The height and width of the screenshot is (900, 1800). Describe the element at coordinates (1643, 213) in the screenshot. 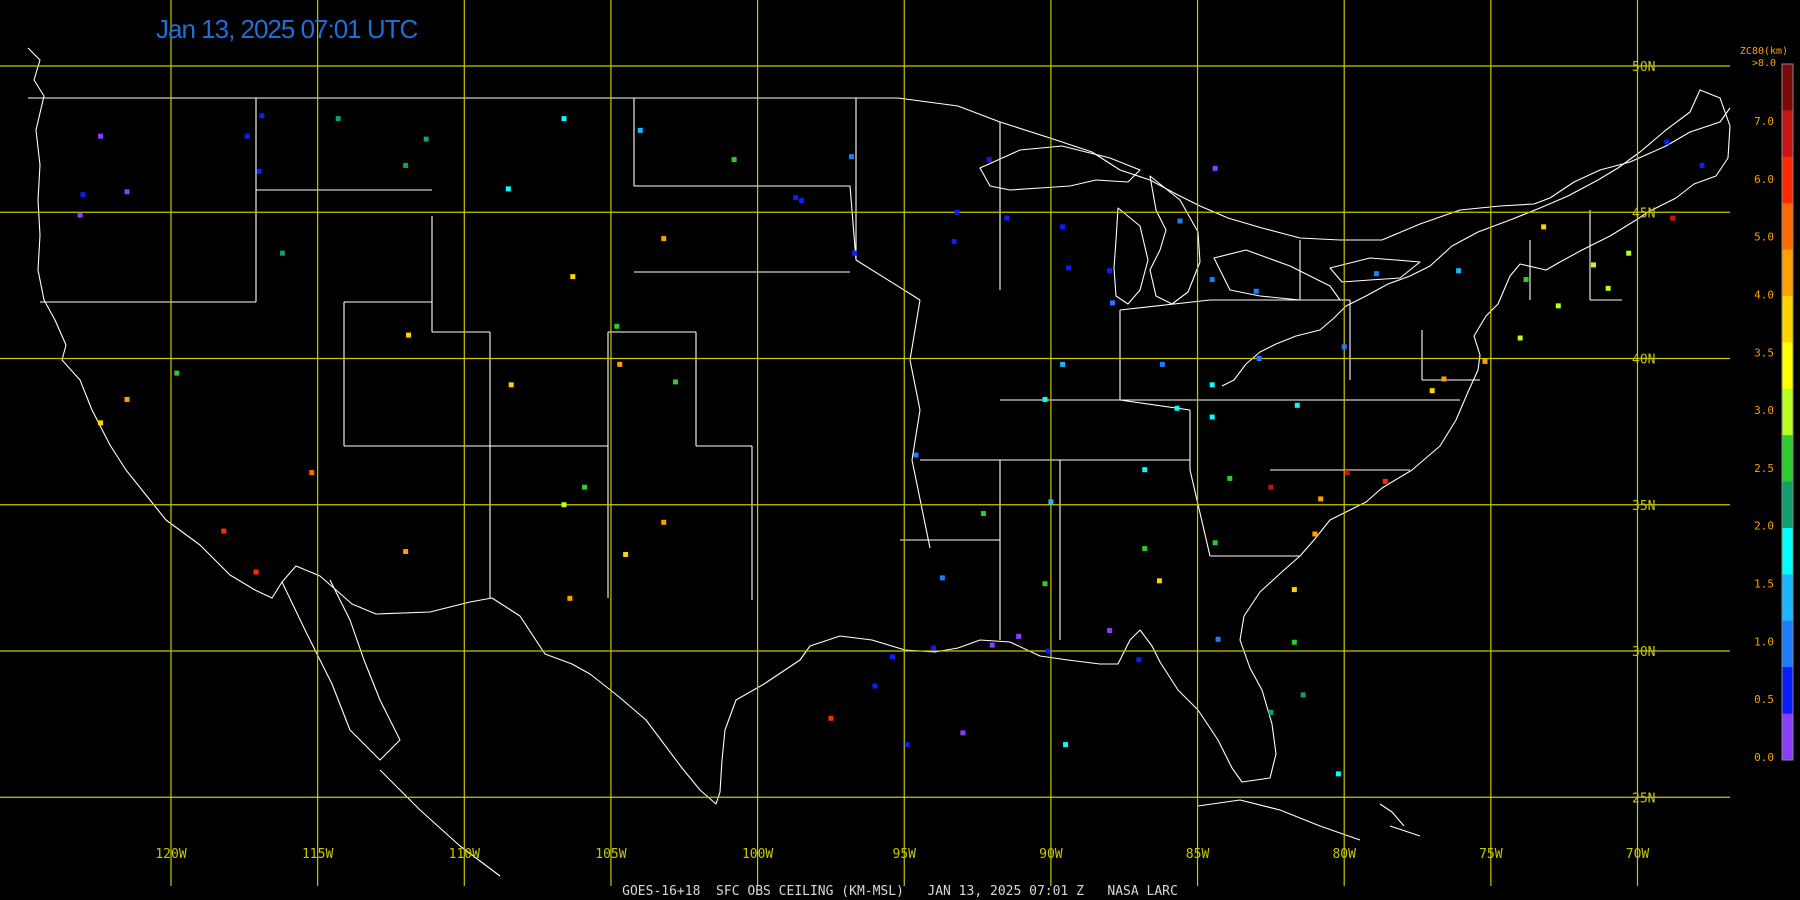

I see `latitude-label: 45N` at that location.